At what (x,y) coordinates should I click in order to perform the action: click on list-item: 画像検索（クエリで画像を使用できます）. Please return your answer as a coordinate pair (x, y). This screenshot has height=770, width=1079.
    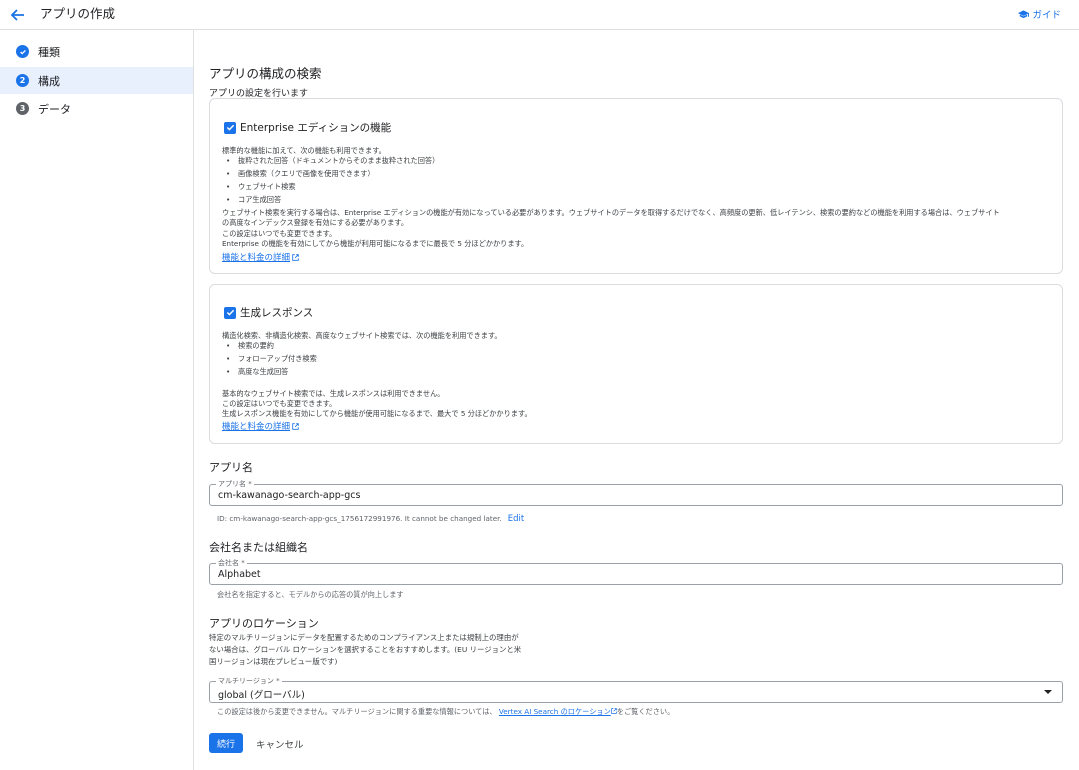
    Looking at the image, I should click on (300, 174).